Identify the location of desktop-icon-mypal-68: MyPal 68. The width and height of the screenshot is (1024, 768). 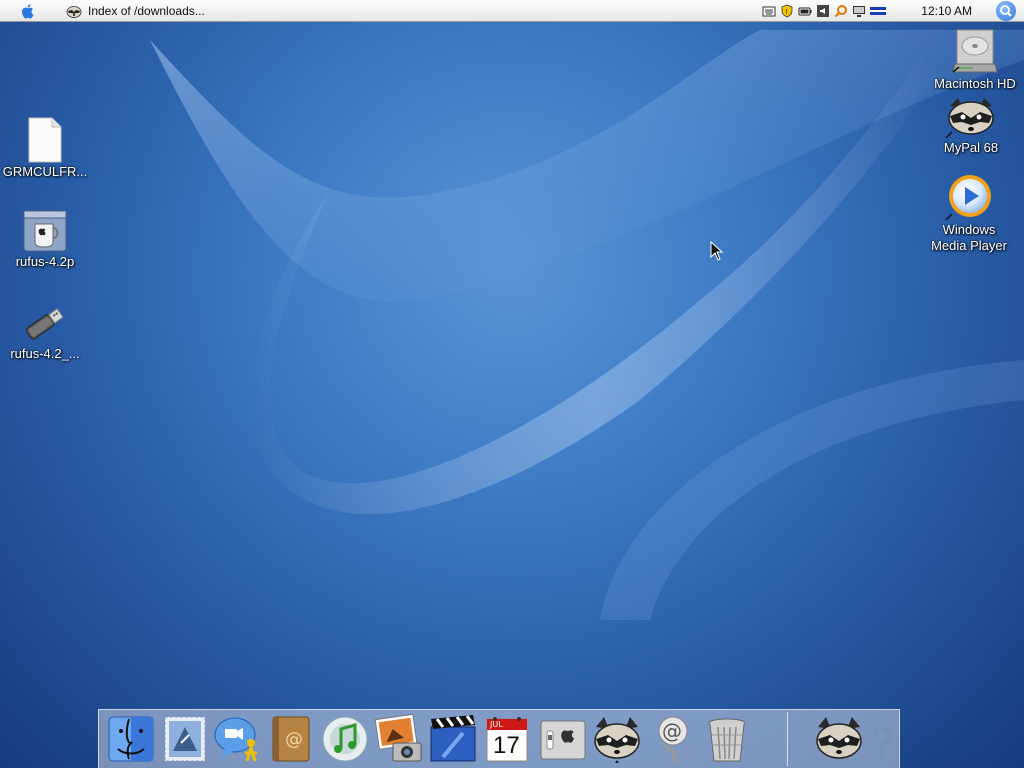
(971, 126).